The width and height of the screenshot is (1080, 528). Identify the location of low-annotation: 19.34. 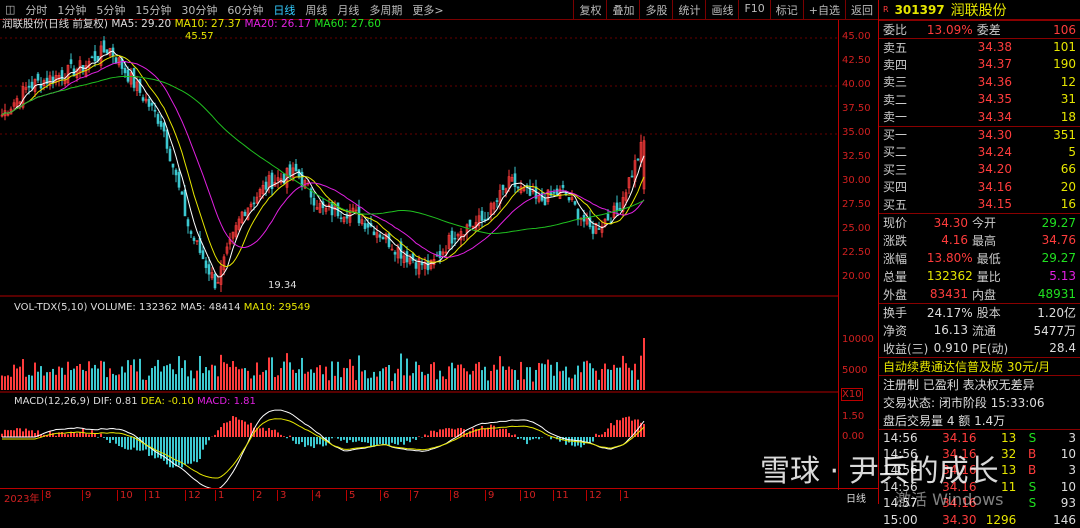
(282, 285).